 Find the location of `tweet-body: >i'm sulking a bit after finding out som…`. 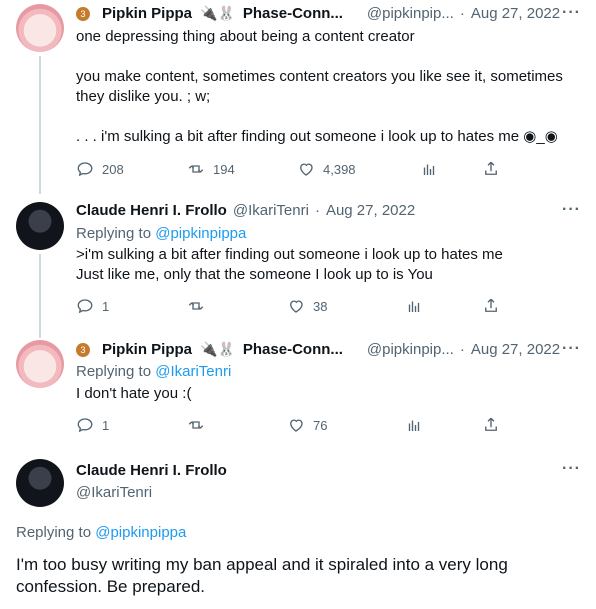

tweet-body: >i'm sulking a bit after finding out som… is located at coordinates (331, 265).